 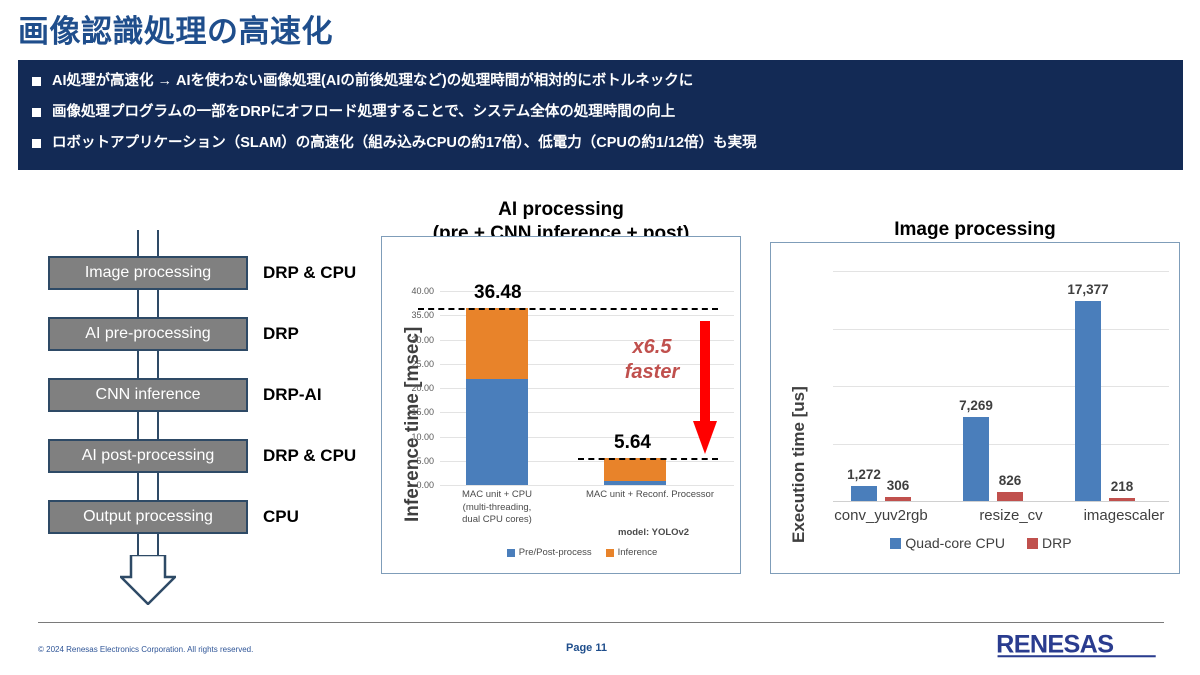 What do you see at coordinates (422, 412) in the screenshot?
I see `y-tick-label: 15.00` at bounding box center [422, 412].